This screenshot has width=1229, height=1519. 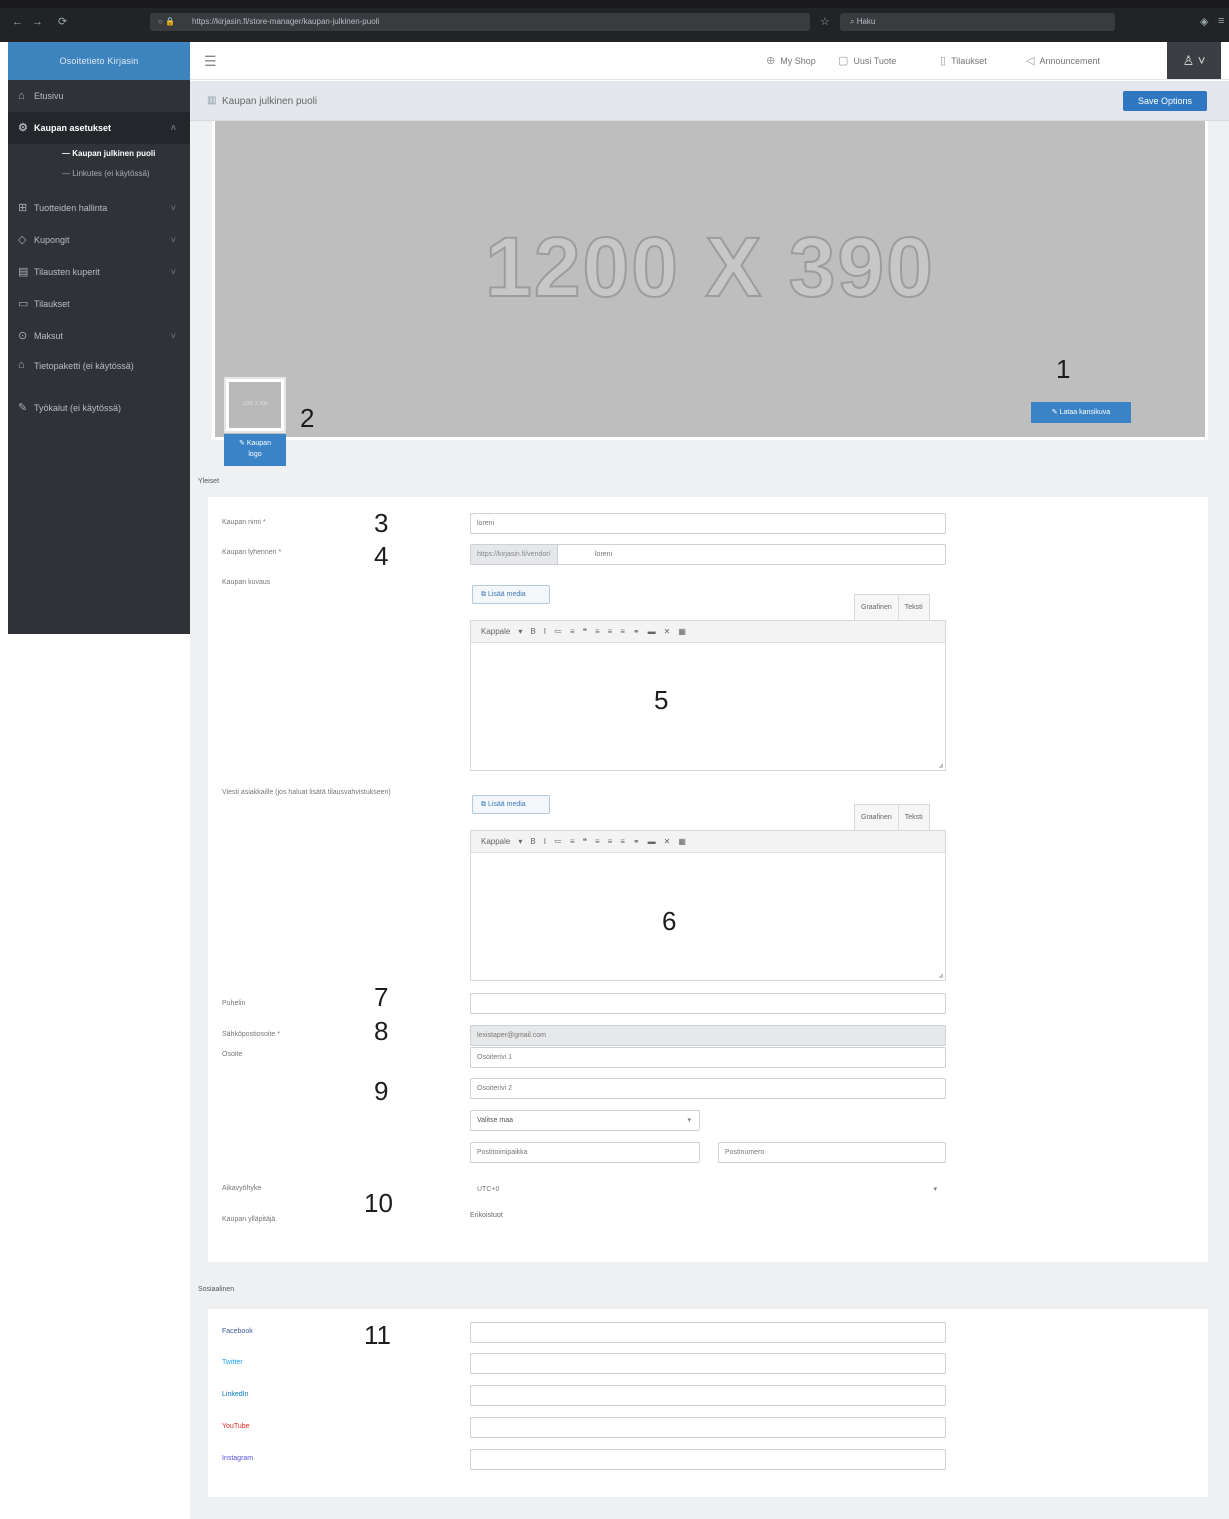 What do you see at coordinates (99, 336) in the screenshot?
I see `sidebar-item-maksut: ⊙ Maksut ˅` at bounding box center [99, 336].